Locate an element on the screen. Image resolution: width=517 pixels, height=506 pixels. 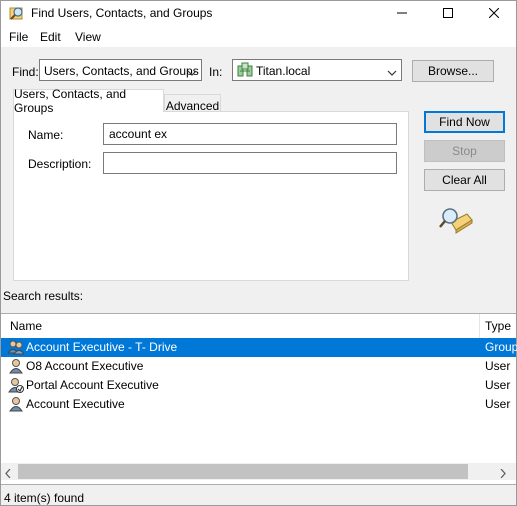
group-icon is located at coordinates (16, 347).